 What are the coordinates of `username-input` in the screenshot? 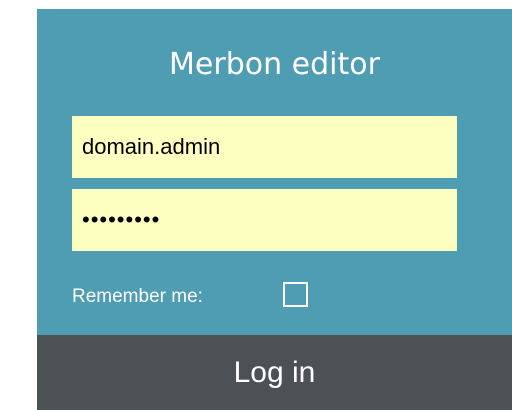 It's located at (264, 147).